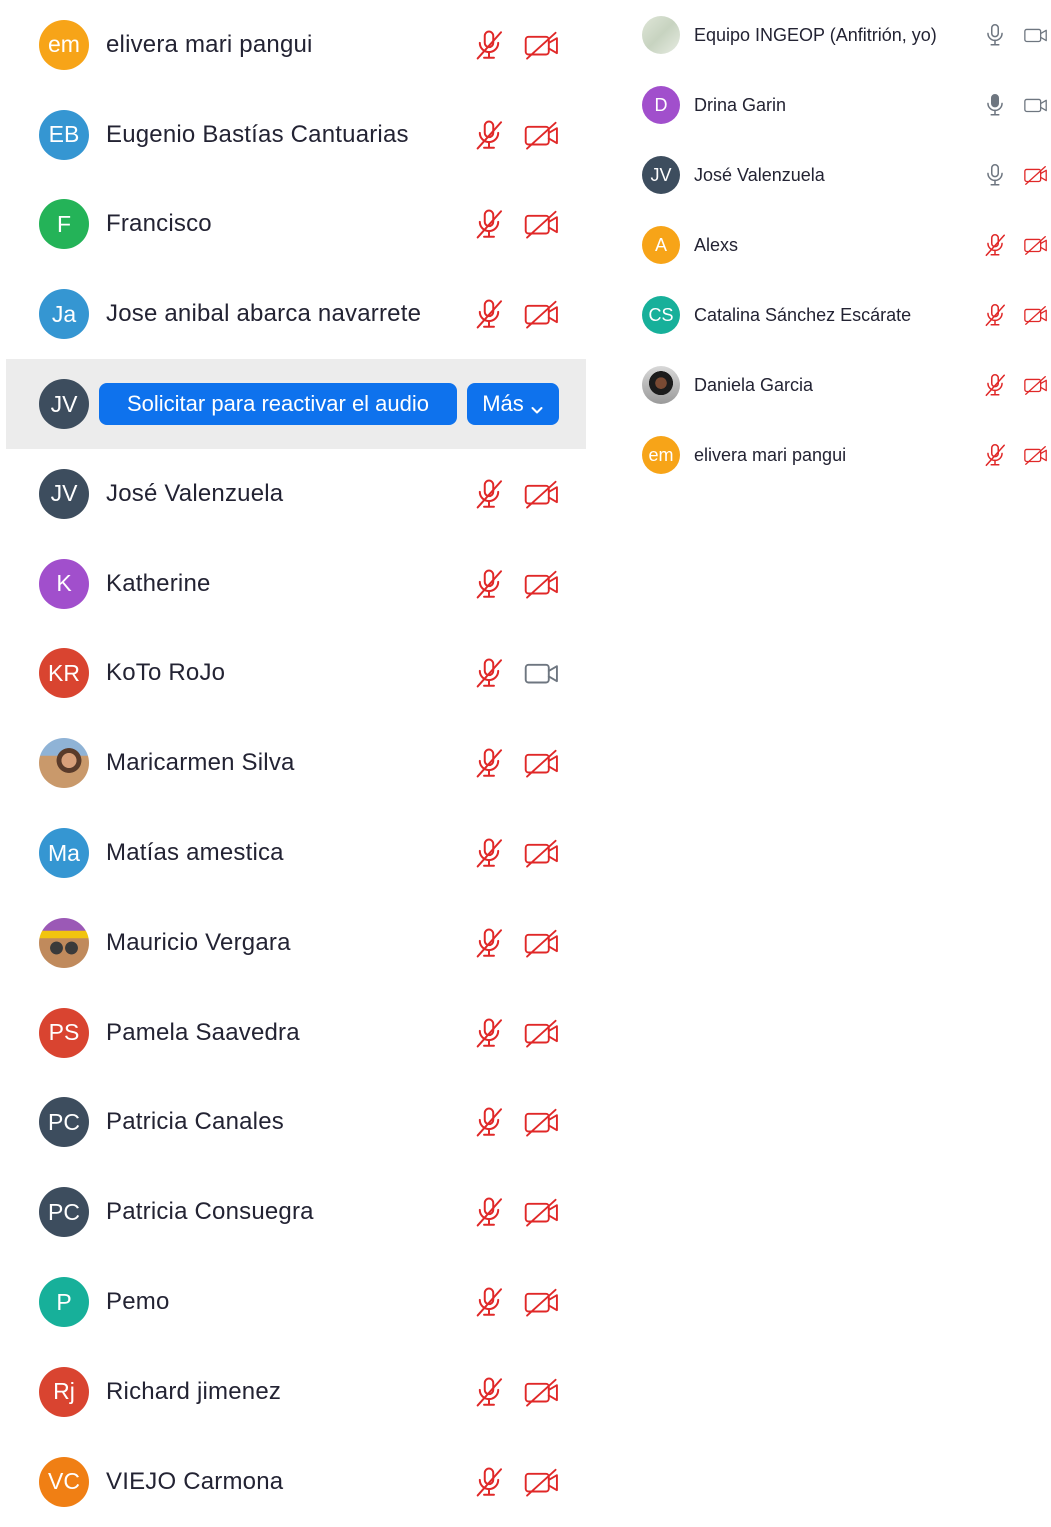 The width and height of the screenshot is (1051, 1527). I want to click on avatar: P, so click(64, 1302).